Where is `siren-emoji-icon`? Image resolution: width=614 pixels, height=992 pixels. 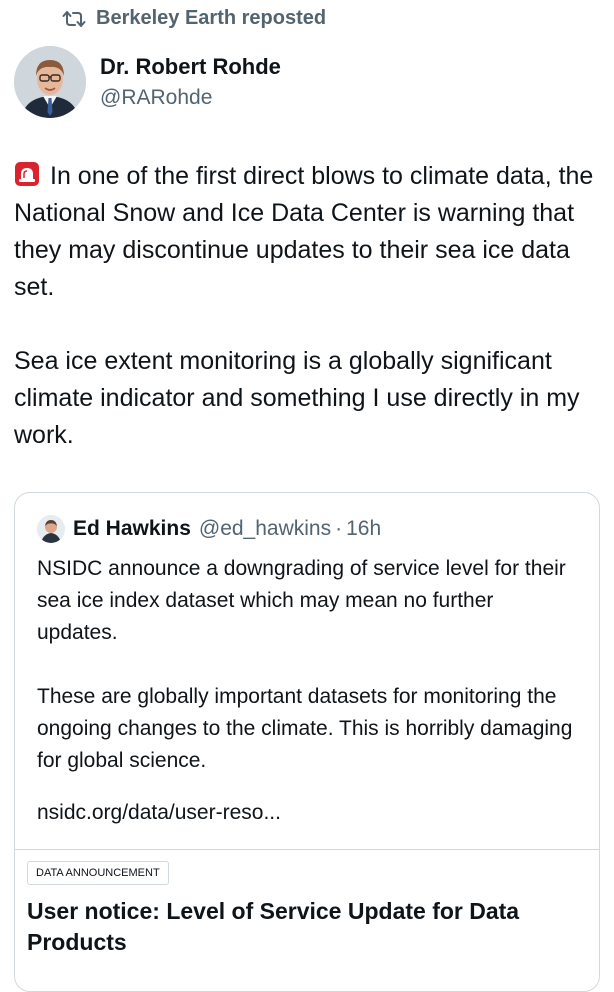 siren-emoji-icon is located at coordinates (27, 174).